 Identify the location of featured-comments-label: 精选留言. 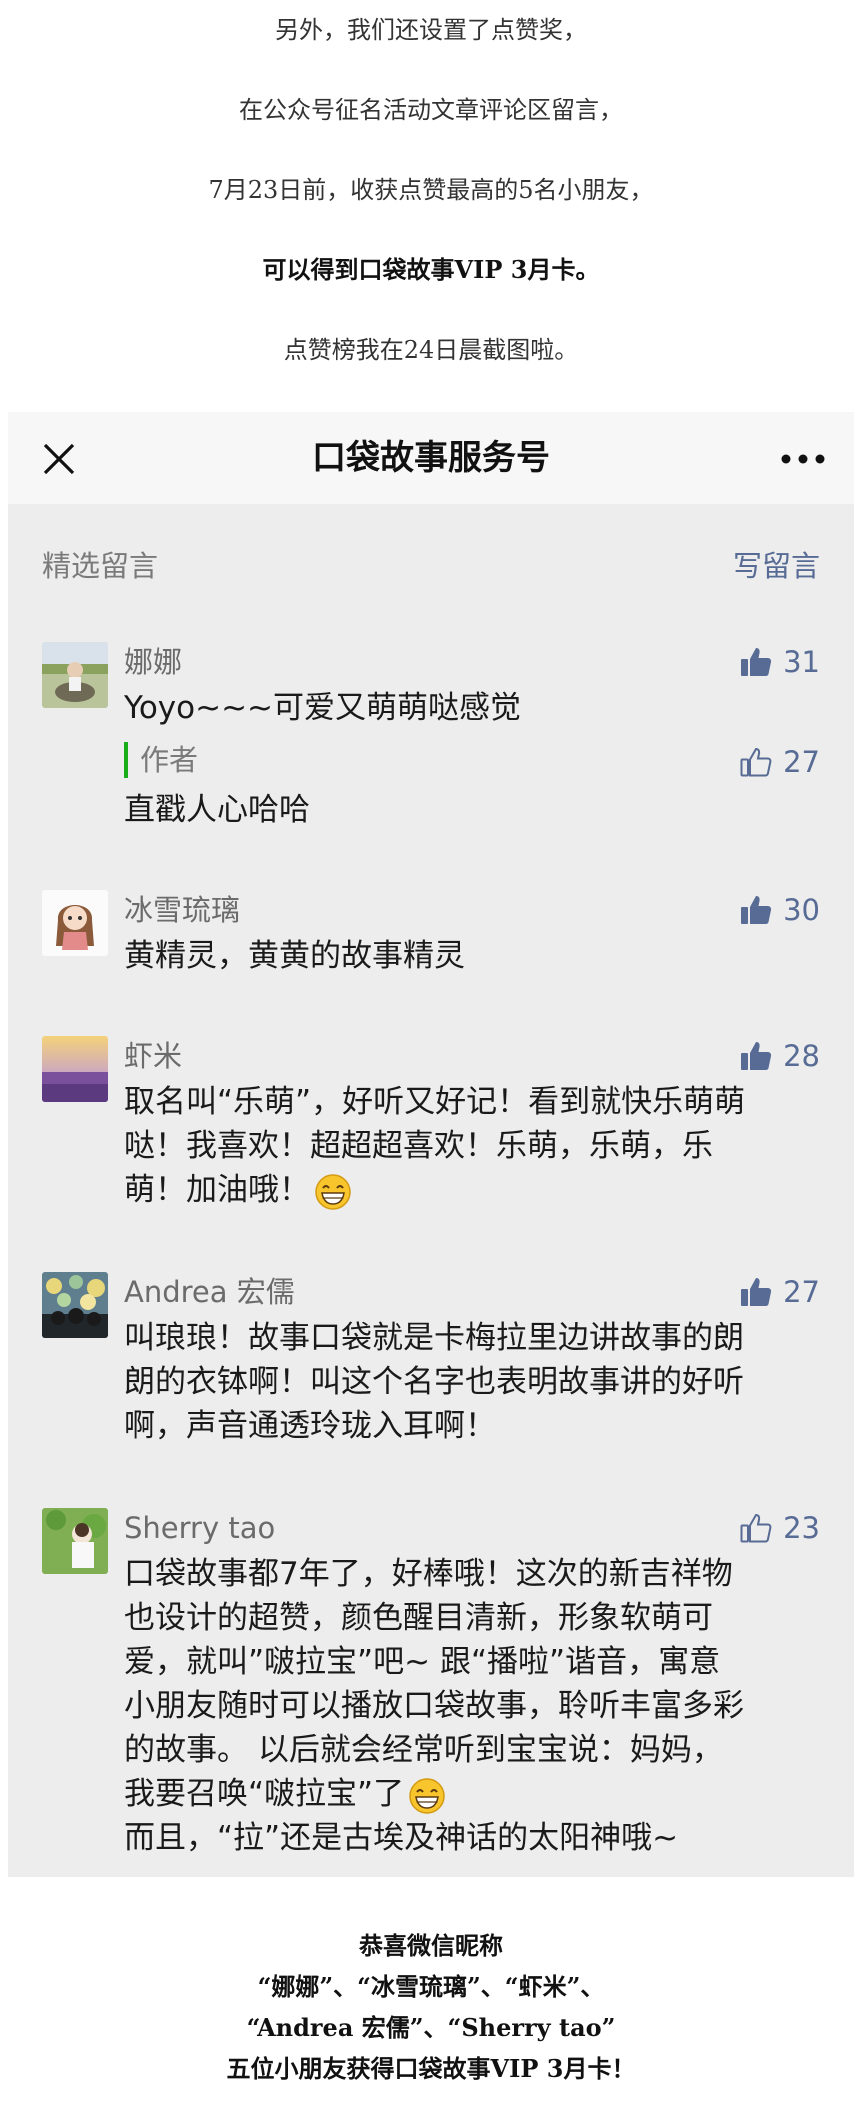
(100, 566).